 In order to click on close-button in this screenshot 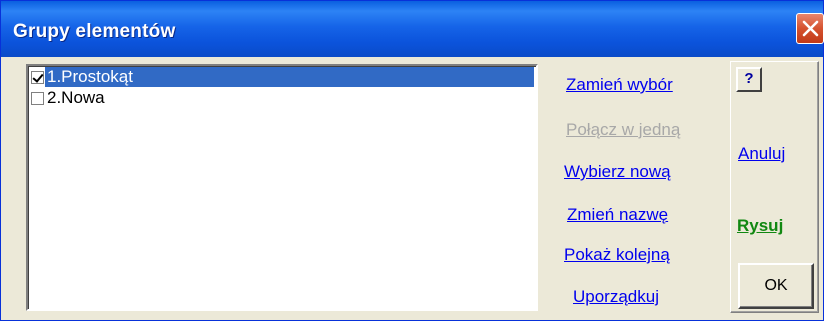, I will do `click(810, 28)`.